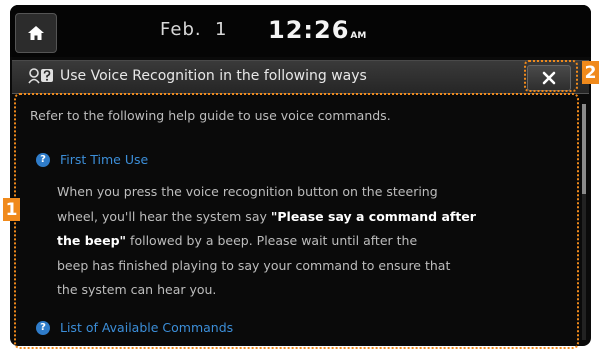 The height and width of the screenshot is (351, 603). I want to click on clock-display: 12:26AM, so click(317, 30).